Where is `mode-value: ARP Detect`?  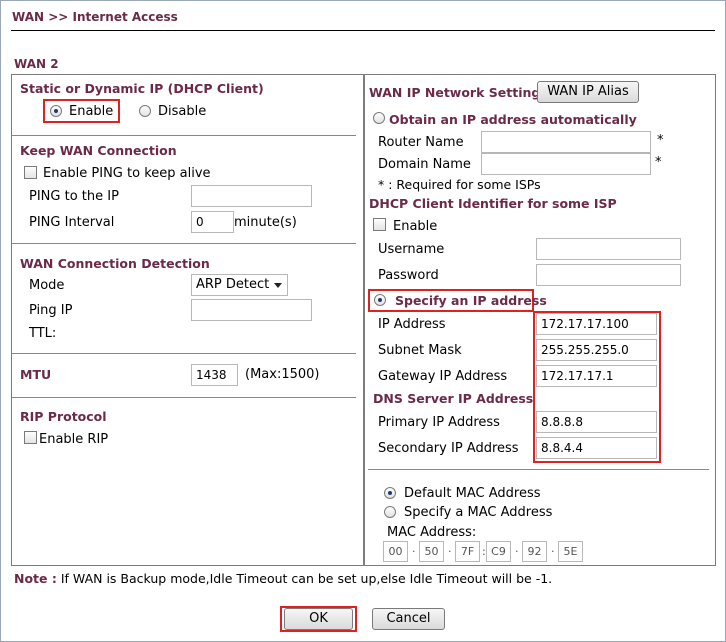
mode-value: ARP Detect is located at coordinates (233, 284).